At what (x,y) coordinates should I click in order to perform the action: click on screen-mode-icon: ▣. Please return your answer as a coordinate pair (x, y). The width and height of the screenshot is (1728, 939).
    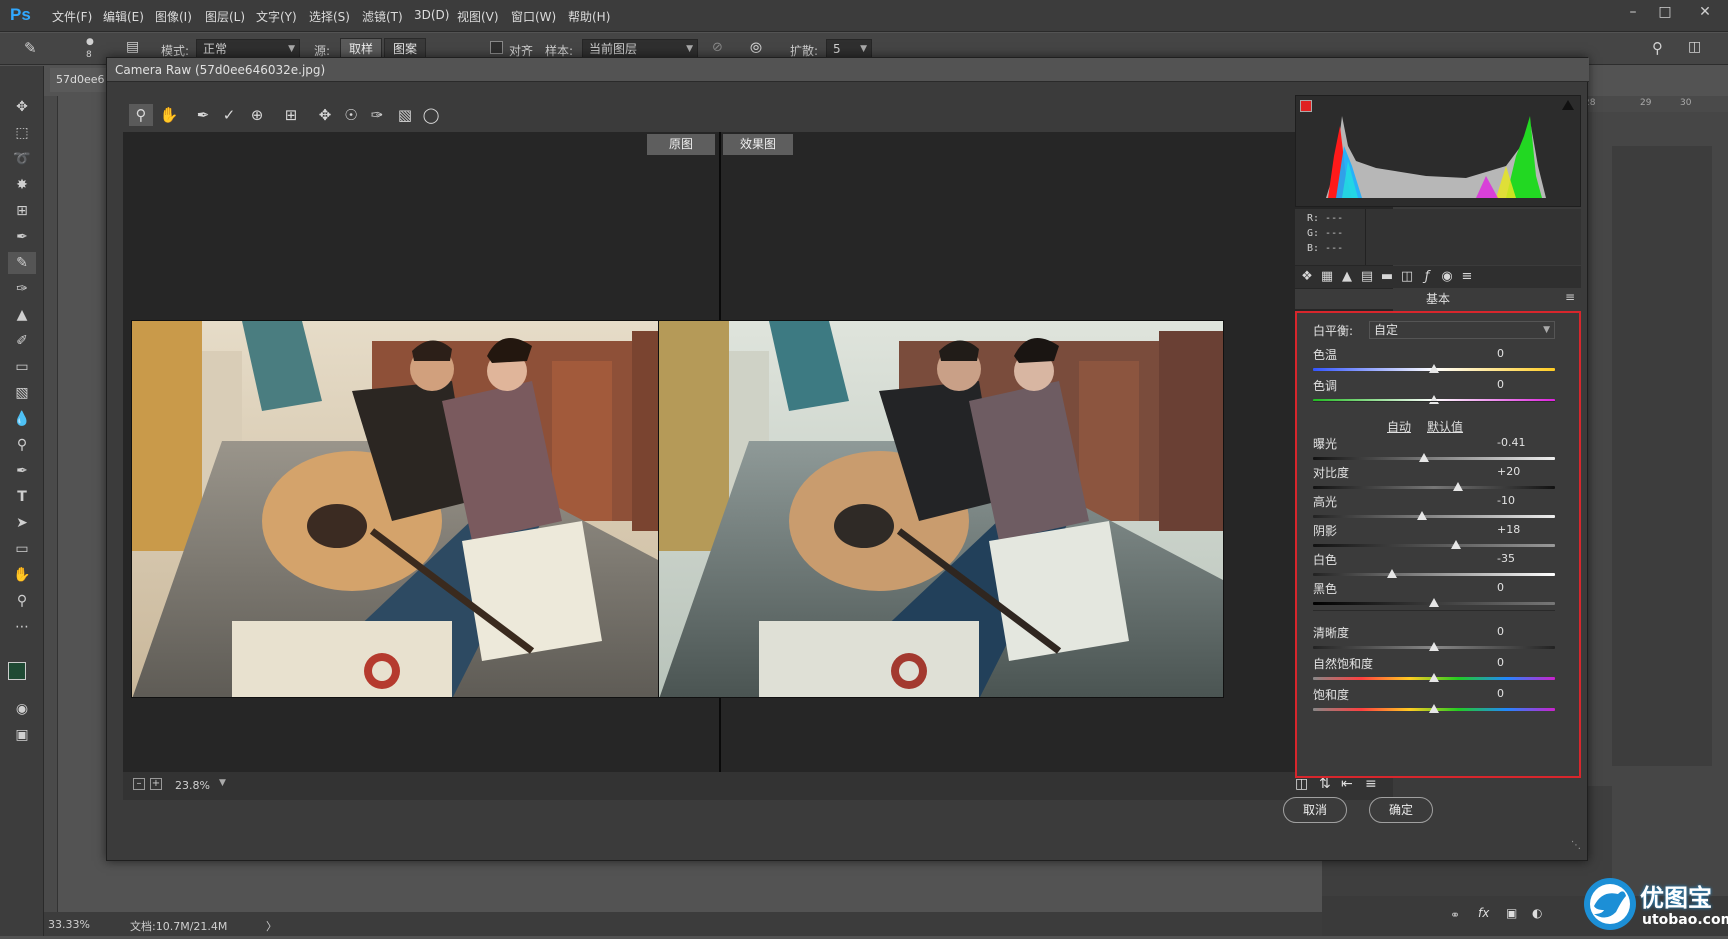
    Looking at the image, I should click on (22, 735).